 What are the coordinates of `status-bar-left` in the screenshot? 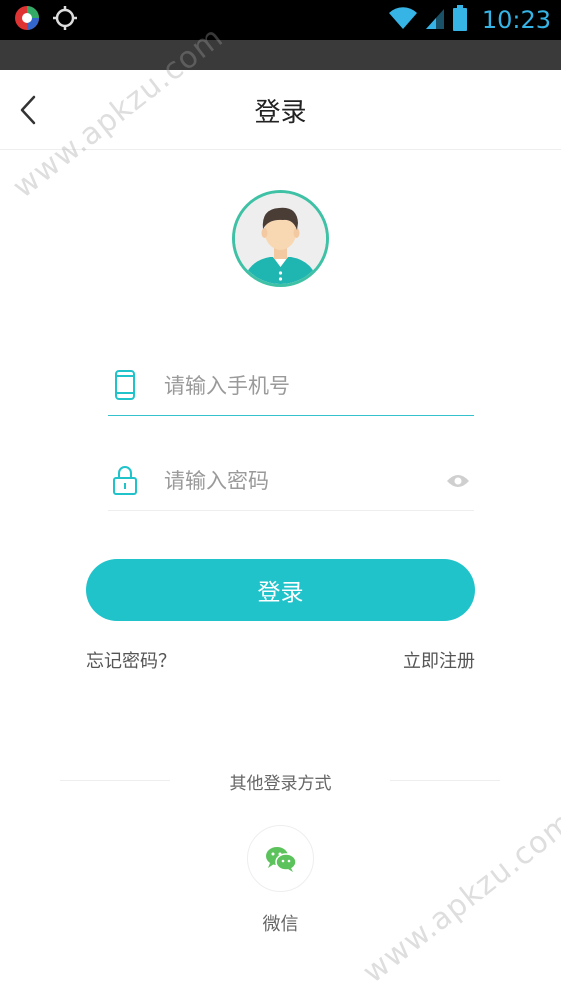 It's located at (46, 20).